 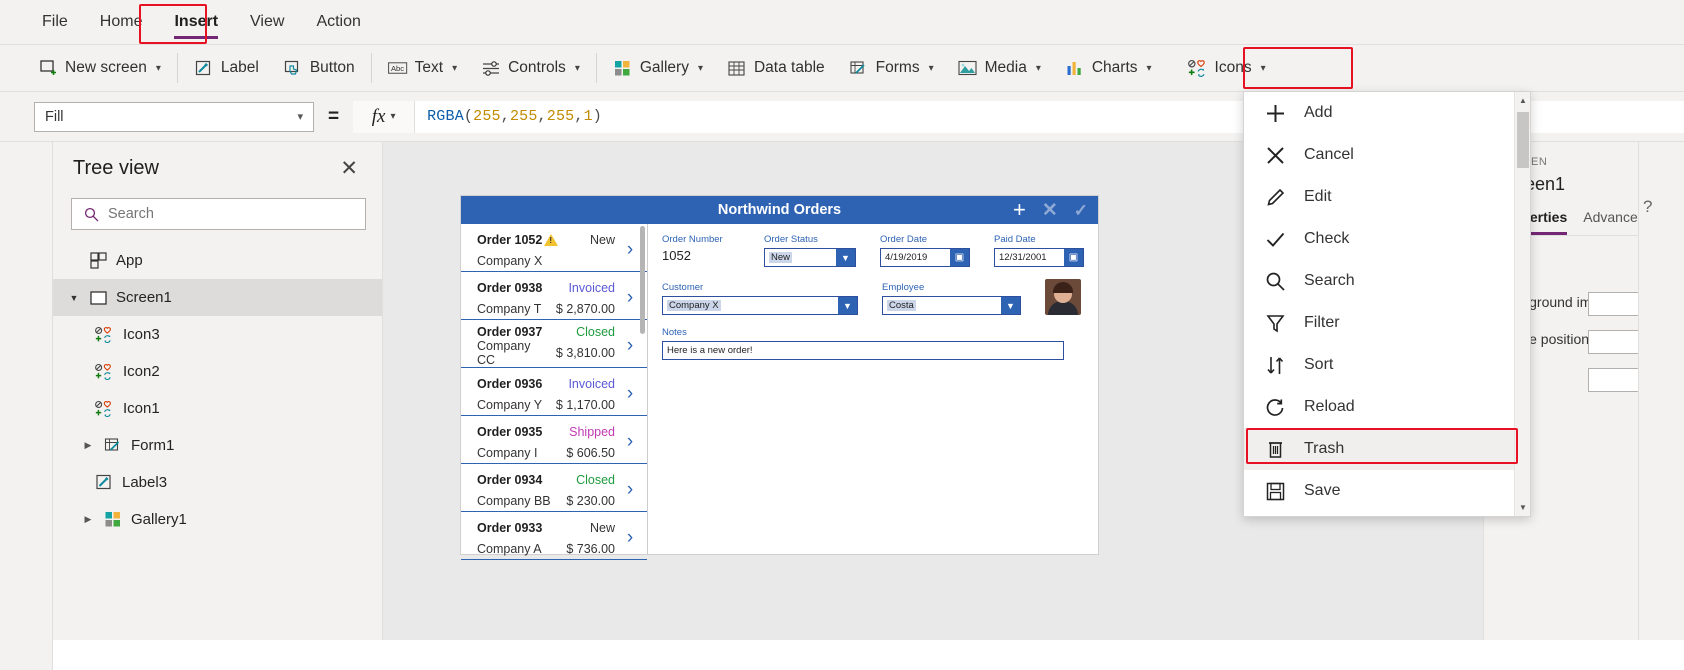 I want to click on avatar-body, so click(x=1063, y=308).